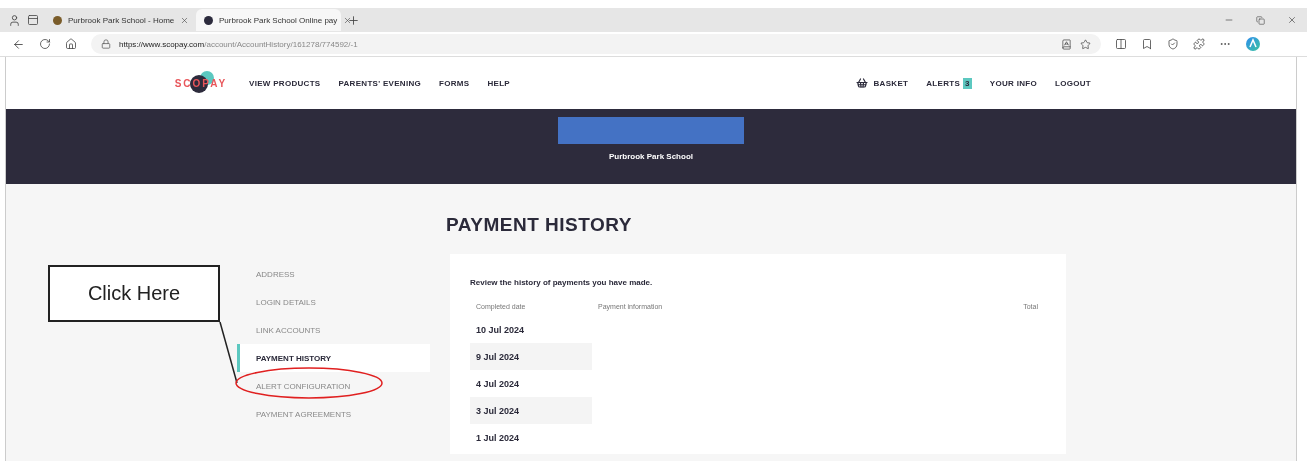 The image size is (1307, 461). I want to click on reload-icon, so click(45, 44).